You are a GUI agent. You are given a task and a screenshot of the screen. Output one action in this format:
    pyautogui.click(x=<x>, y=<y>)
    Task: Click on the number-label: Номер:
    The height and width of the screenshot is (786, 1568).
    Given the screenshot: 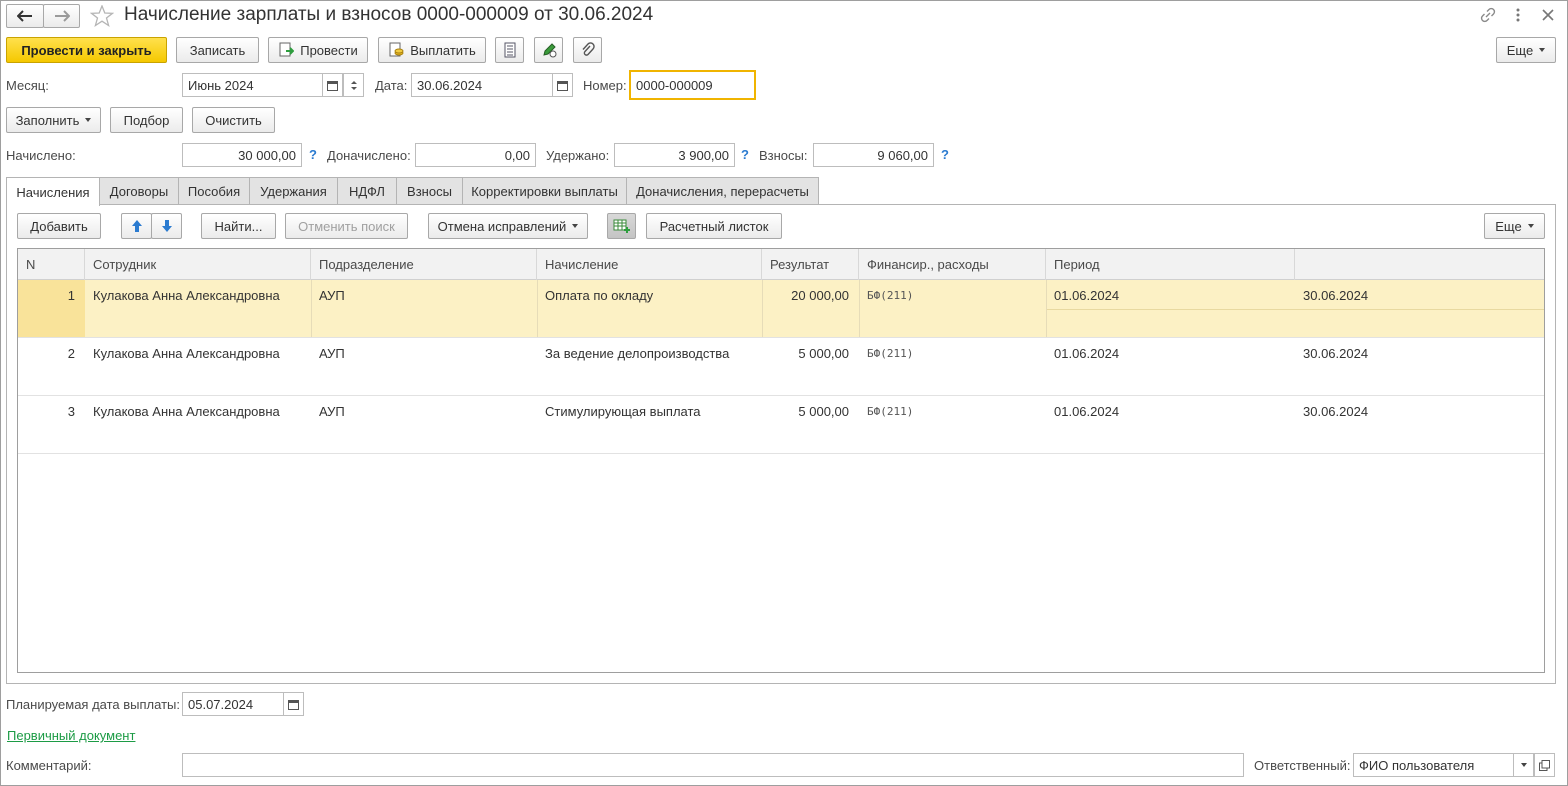 What is the action you would take?
    pyautogui.click(x=605, y=85)
    